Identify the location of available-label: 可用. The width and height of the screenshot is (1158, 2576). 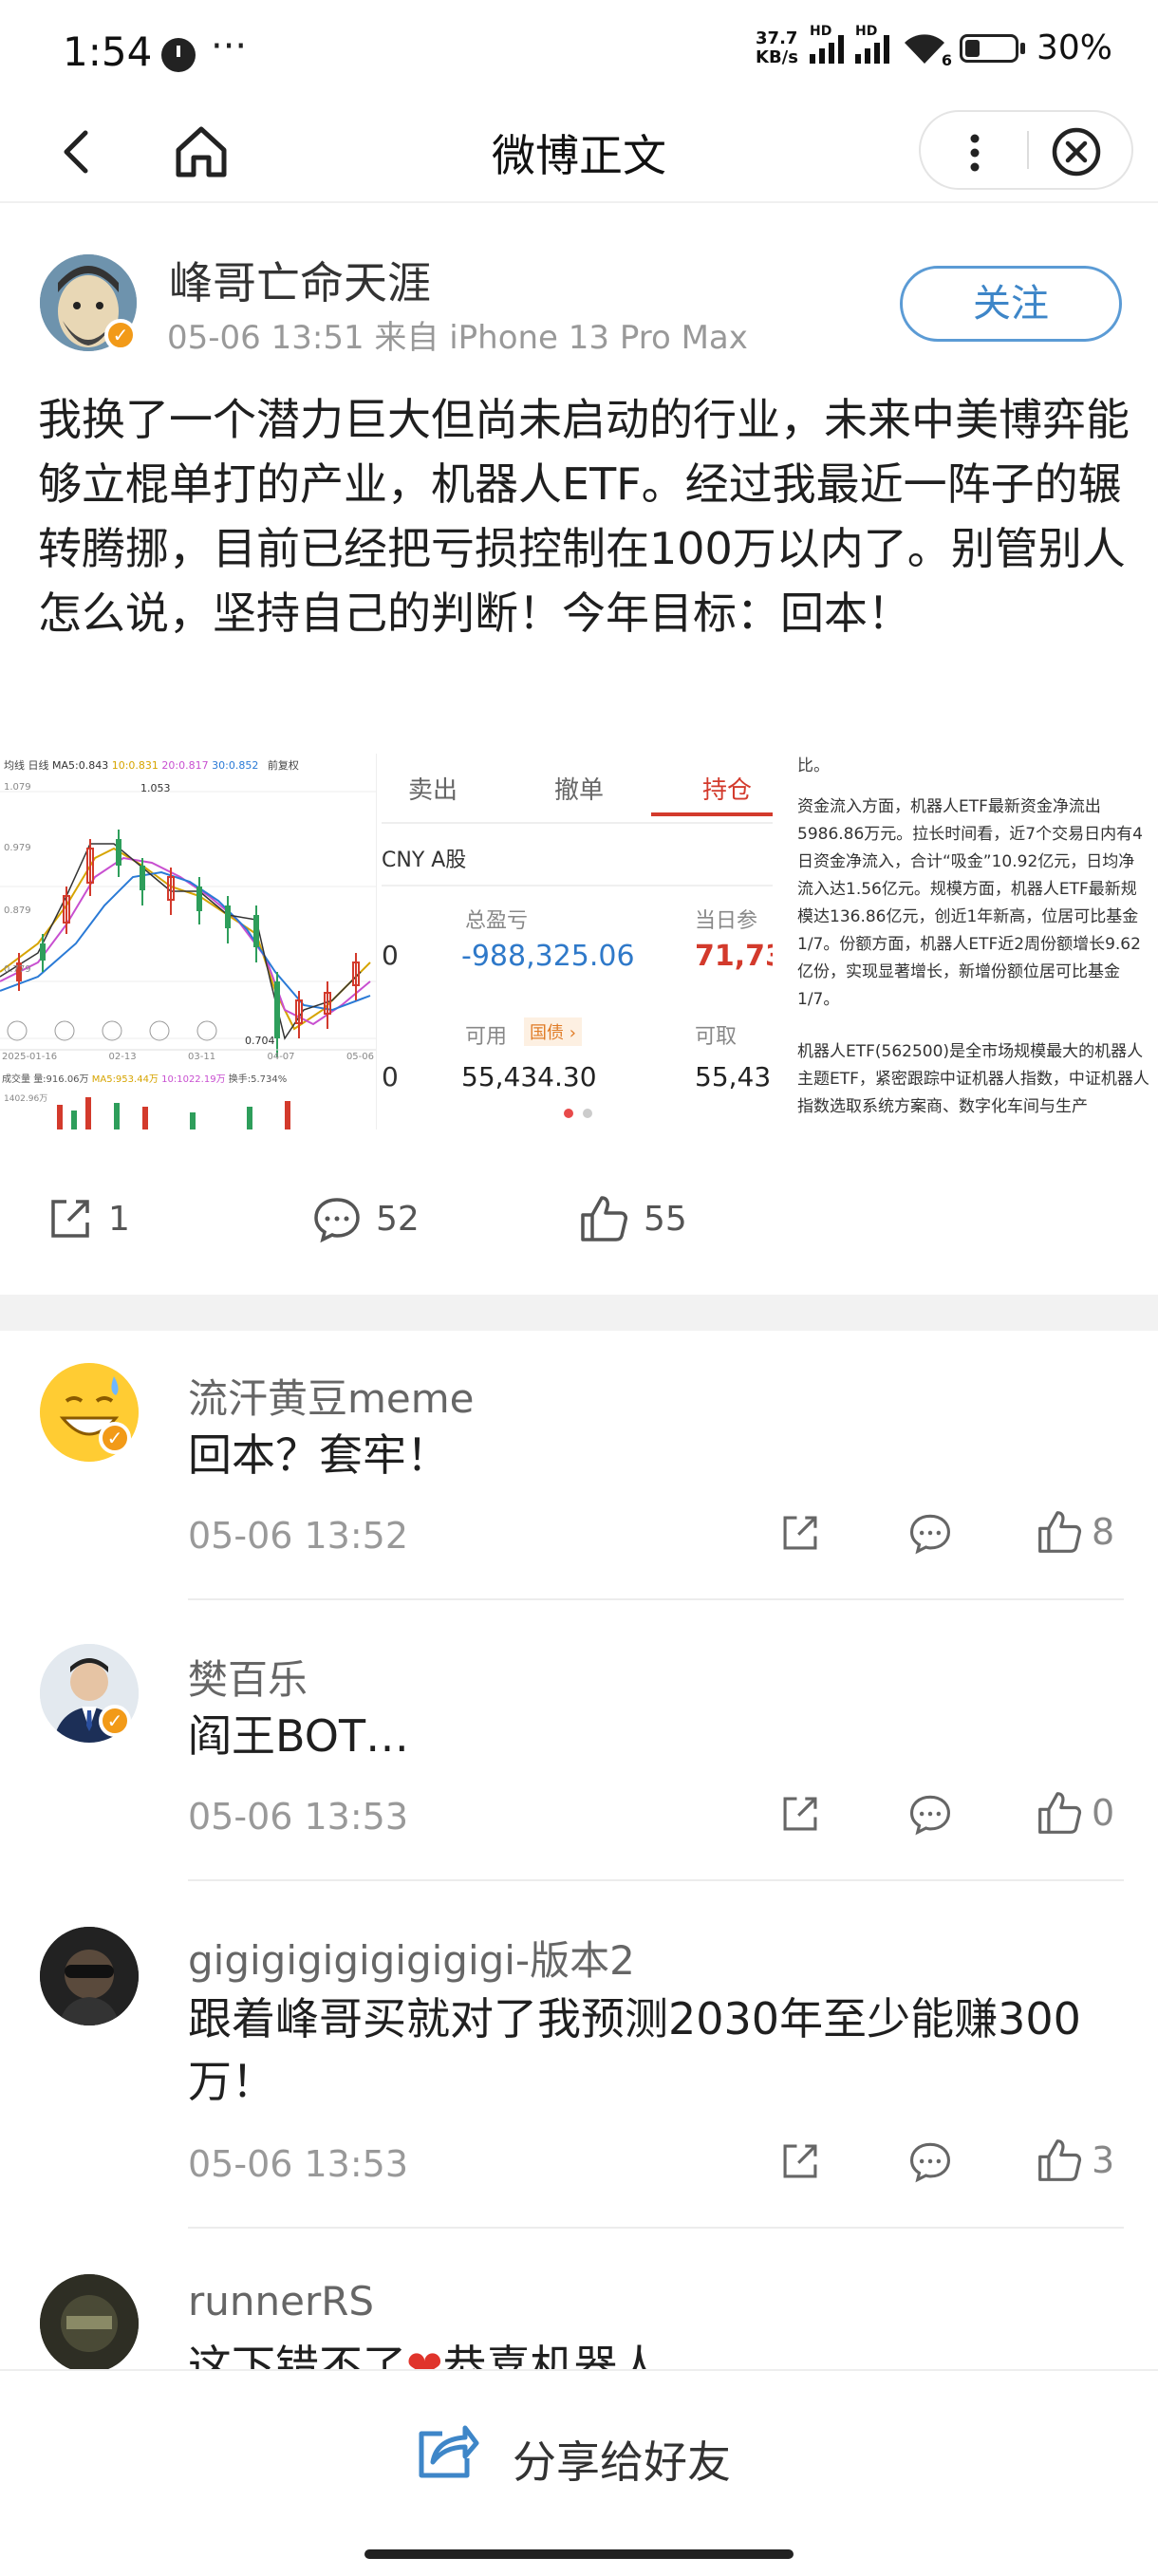
(486, 1037).